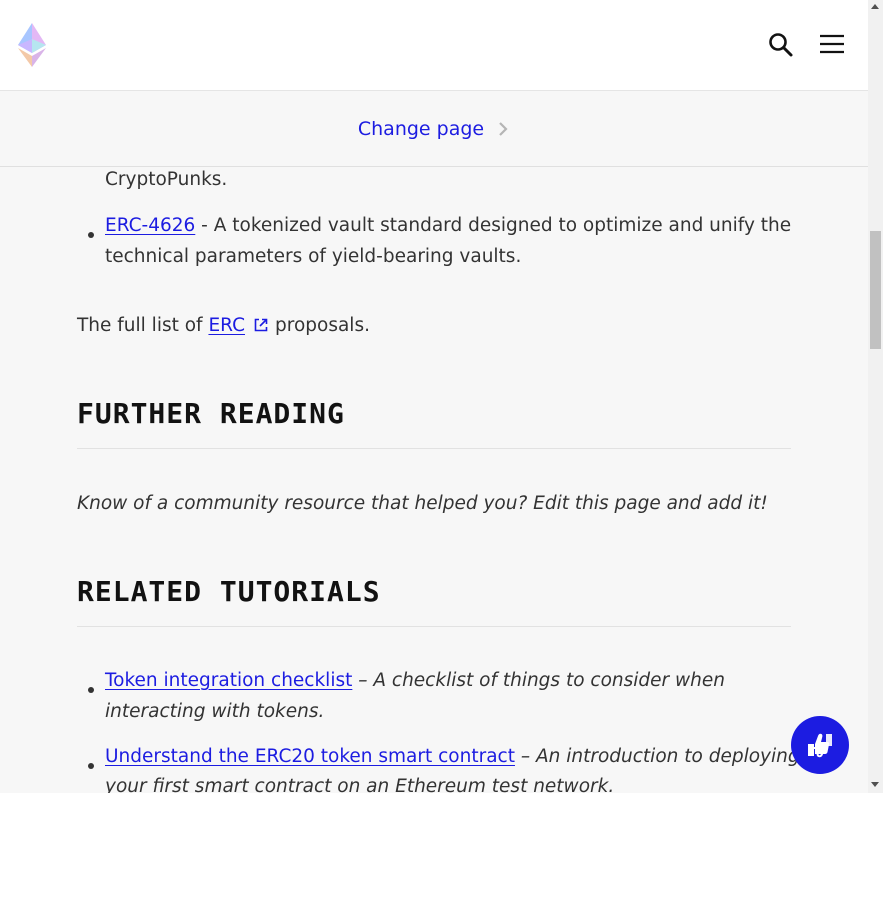 The height and width of the screenshot is (900, 883). Describe the element at coordinates (538, 680) in the screenshot. I see `tutorial-description: – A checklist of things to consider when` at that location.